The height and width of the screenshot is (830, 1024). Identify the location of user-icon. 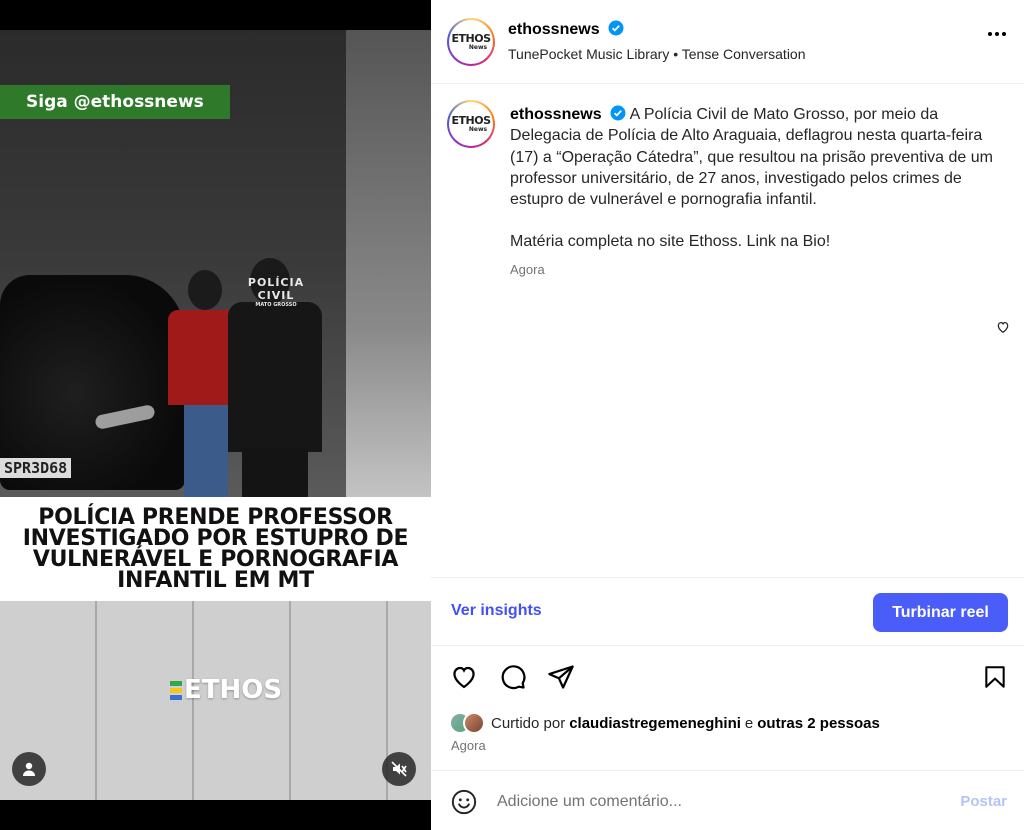
(29, 769).